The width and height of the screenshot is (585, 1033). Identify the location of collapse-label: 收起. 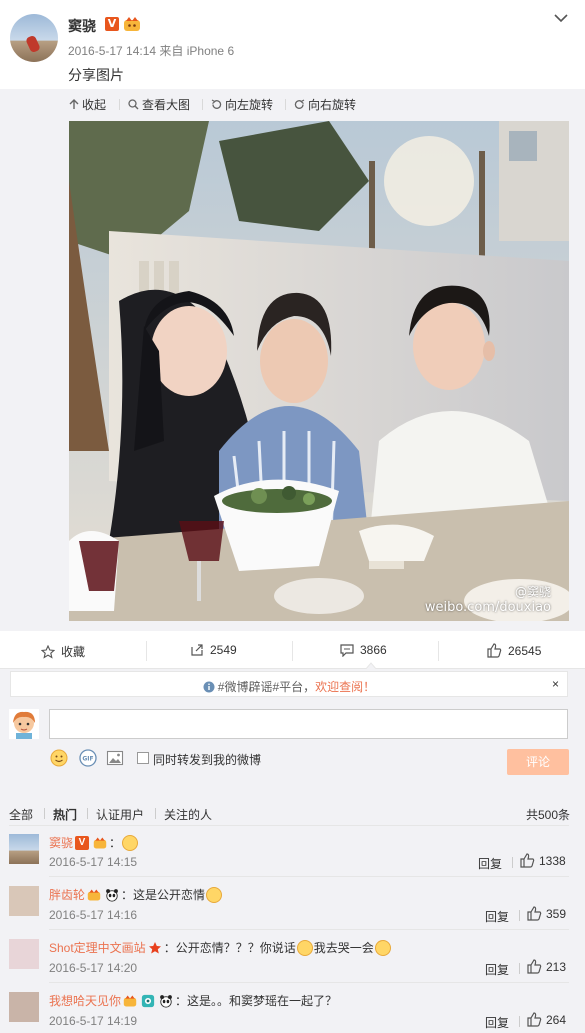
(94, 105).